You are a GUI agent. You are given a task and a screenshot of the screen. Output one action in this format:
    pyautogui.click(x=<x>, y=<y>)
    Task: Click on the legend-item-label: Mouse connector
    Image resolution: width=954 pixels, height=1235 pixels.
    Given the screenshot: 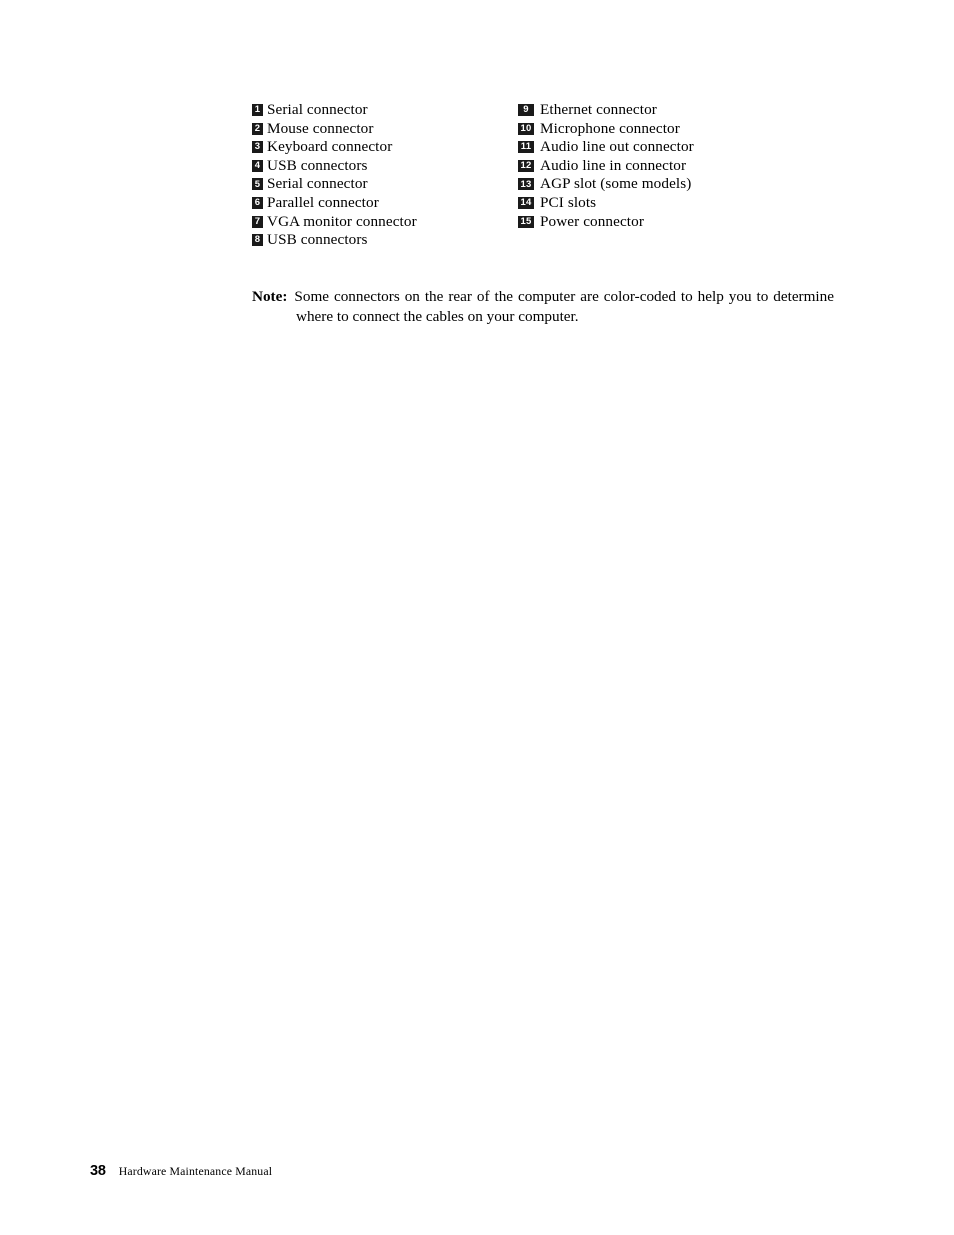 What is the action you would take?
    pyautogui.click(x=320, y=128)
    